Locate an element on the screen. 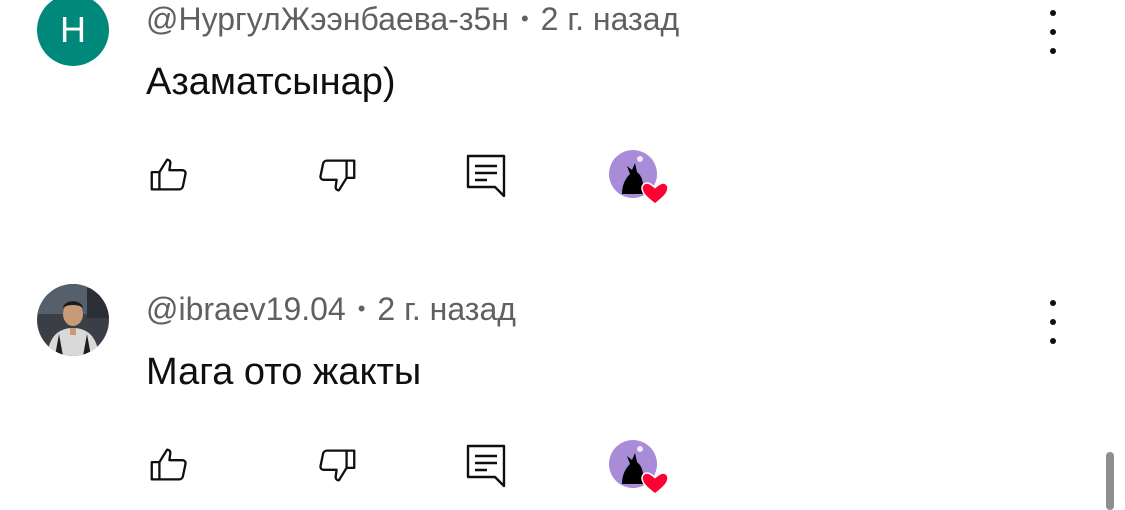 This screenshot has height=510, width=1125. comment-meta: @НургулЖээнбаева-з5н • 2 г. назад is located at coordinates (412, 21).